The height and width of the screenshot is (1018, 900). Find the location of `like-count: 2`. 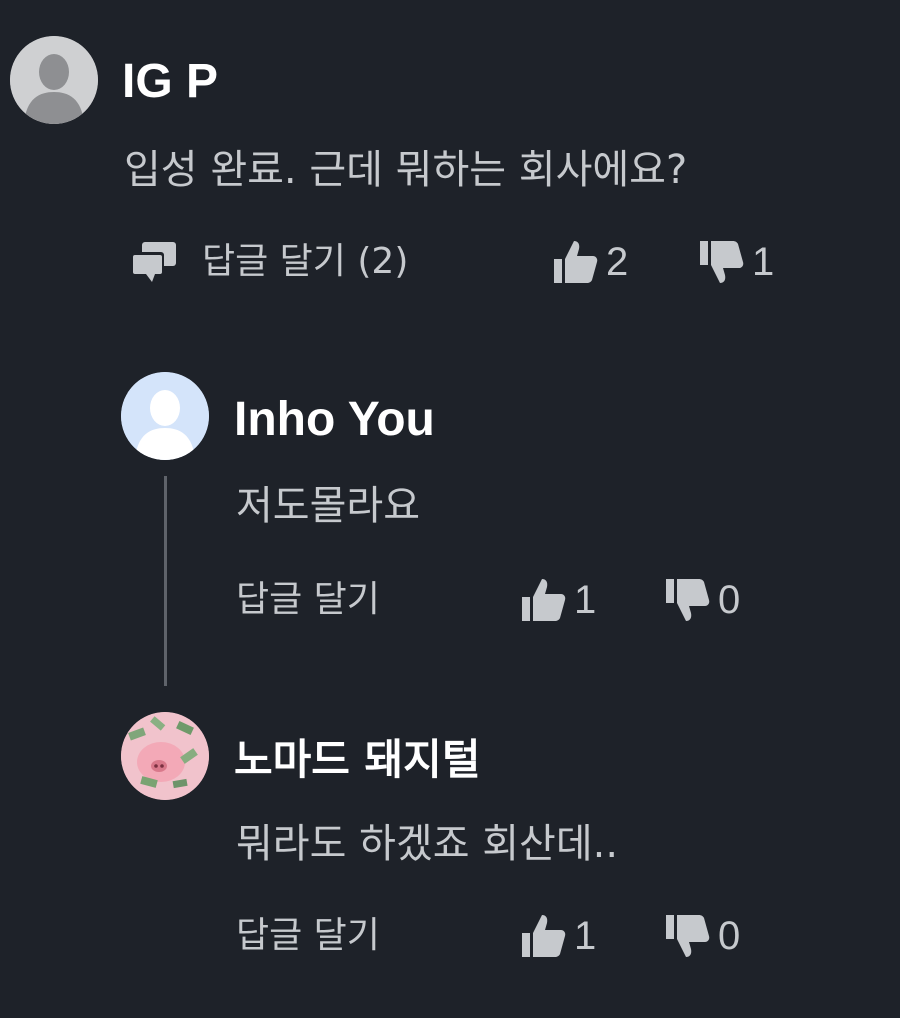

like-count: 2 is located at coordinates (617, 262).